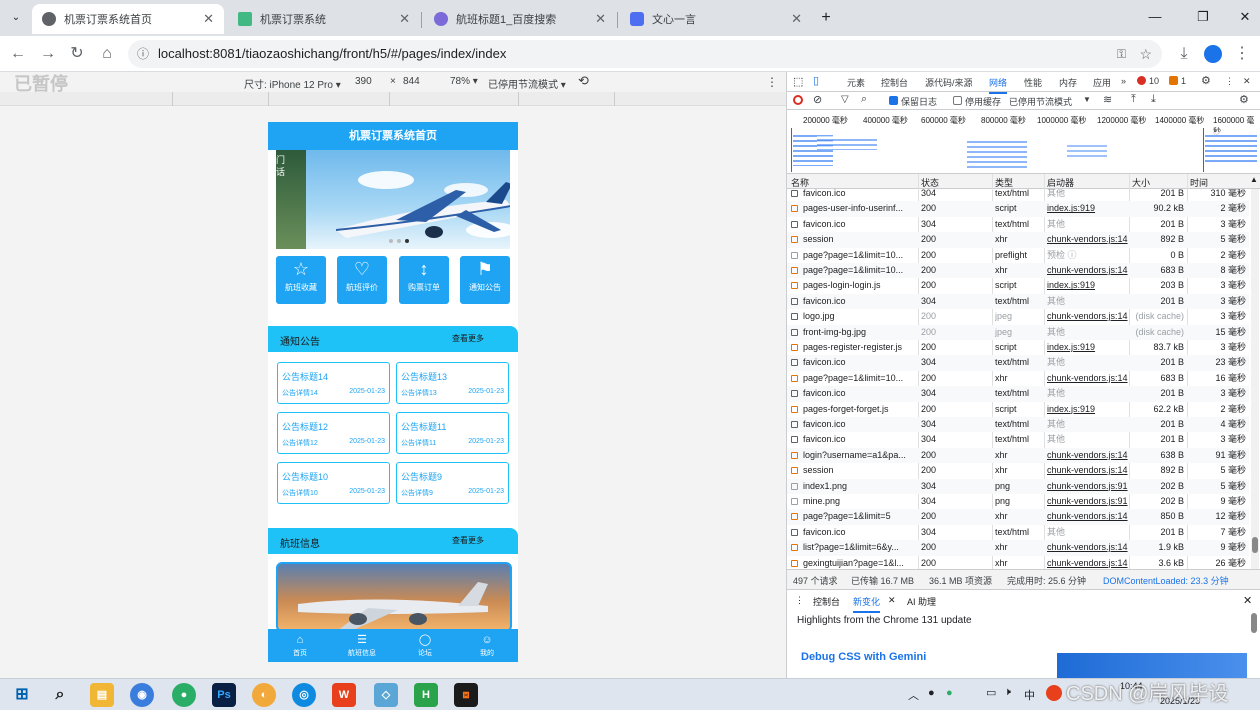 This screenshot has height=710, width=1260. What do you see at coordinates (300, 645) in the screenshot?
I see `tab-home: ⌂ 首页` at bounding box center [300, 645].